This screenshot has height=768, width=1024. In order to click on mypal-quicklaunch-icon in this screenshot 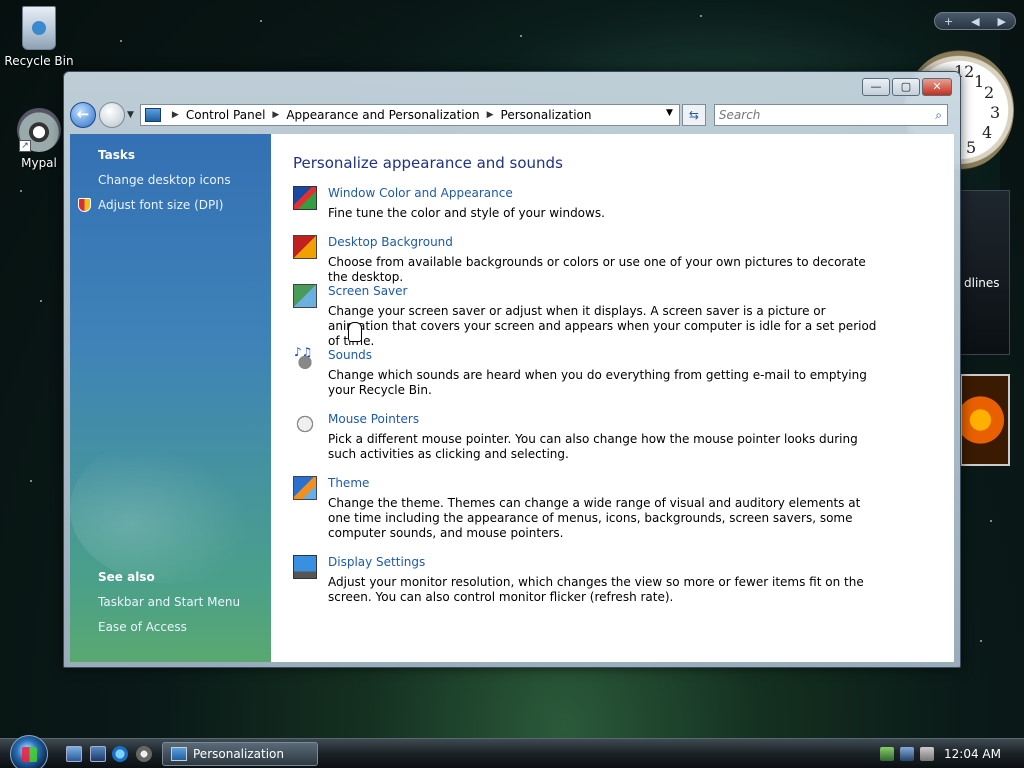, I will do `click(144, 754)`.